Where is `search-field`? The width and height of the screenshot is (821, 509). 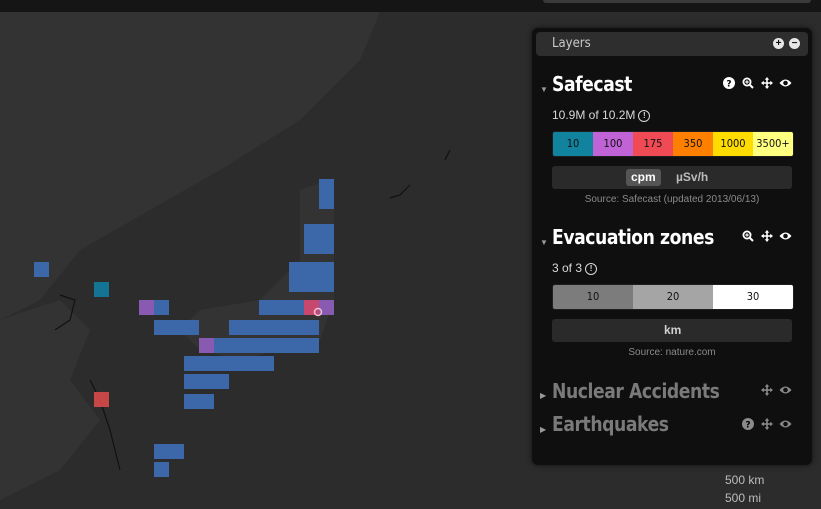 search-field is located at coordinates (677, 1).